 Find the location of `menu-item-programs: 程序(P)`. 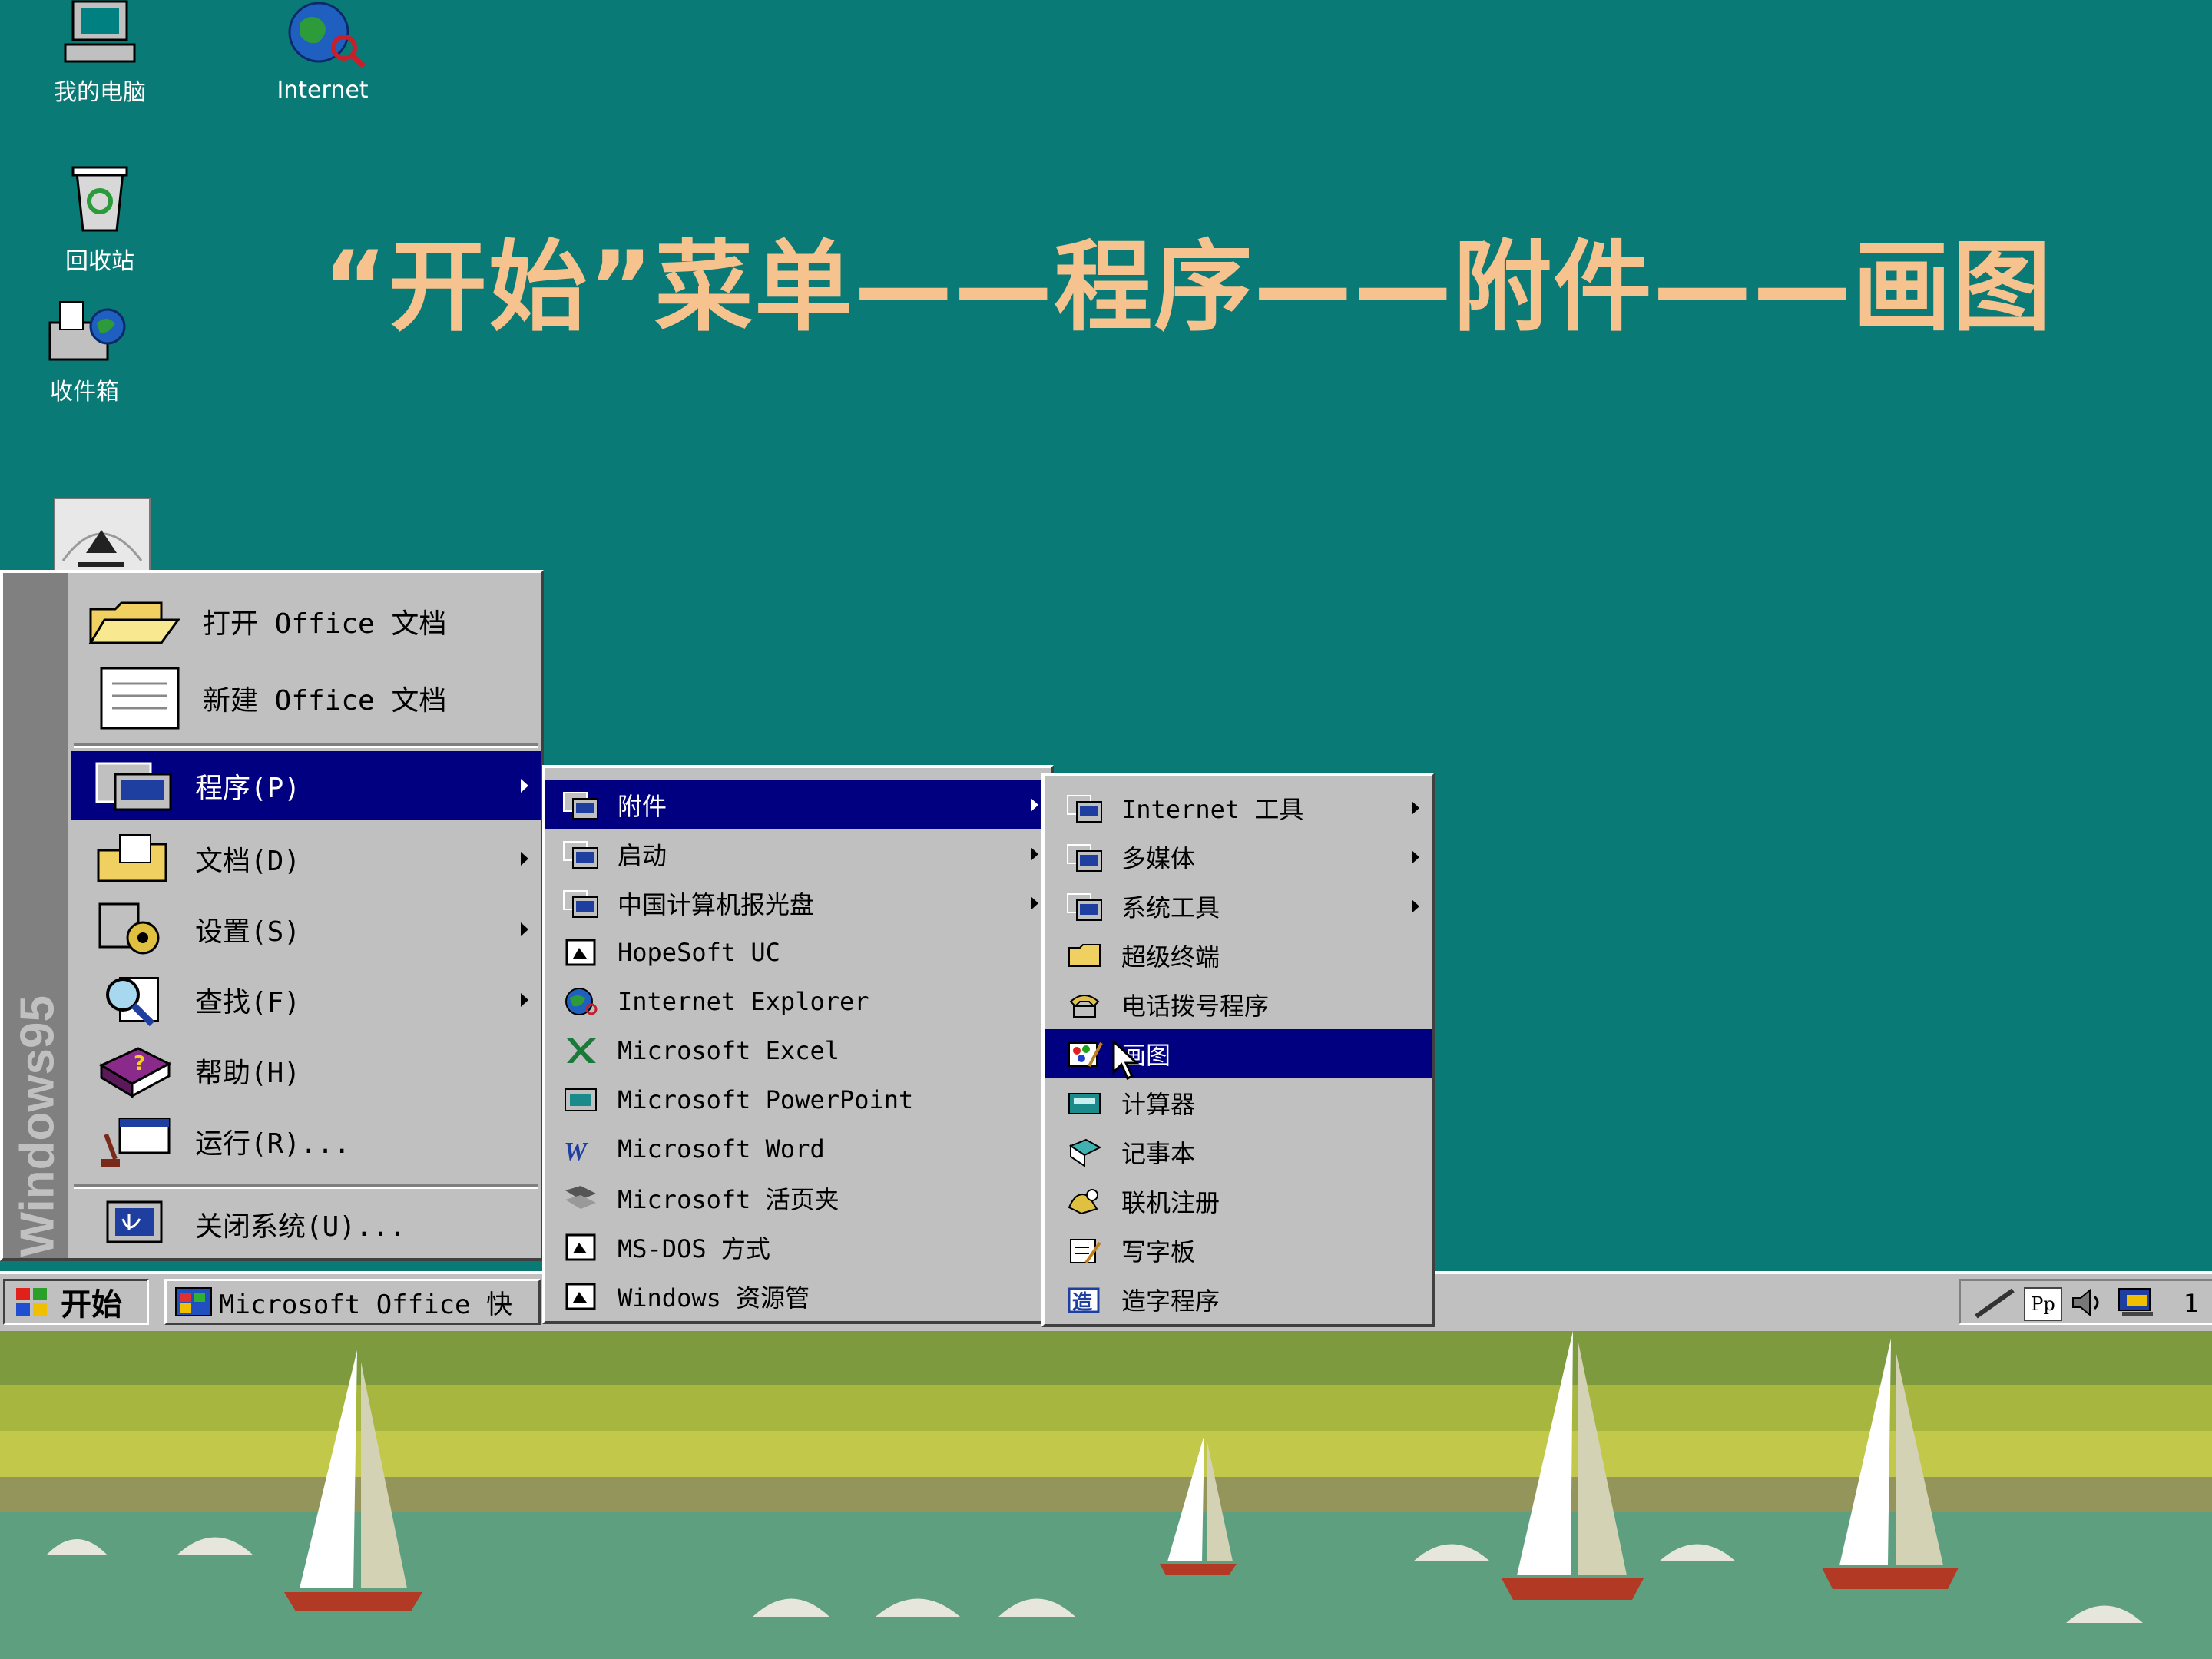

menu-item-programs: 程序(P) is located at coordinates (306, 786).